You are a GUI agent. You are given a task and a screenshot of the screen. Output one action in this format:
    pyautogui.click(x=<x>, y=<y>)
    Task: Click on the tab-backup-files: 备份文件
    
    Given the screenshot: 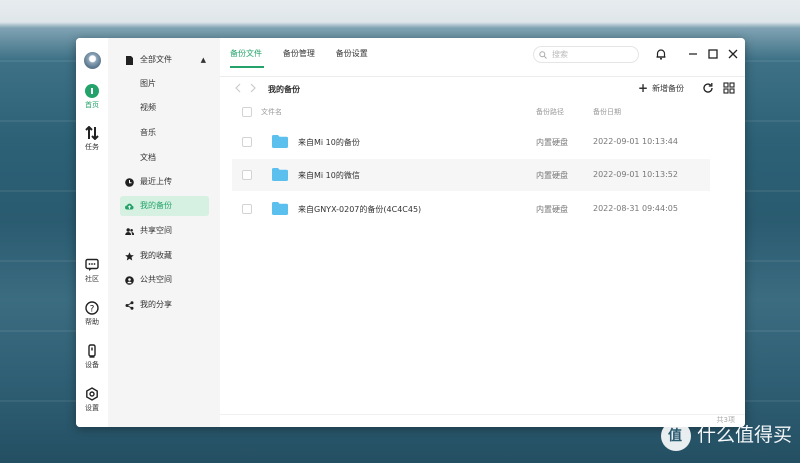 What is the action you would take?
    pyautogui.click(x=246, y=53)
    